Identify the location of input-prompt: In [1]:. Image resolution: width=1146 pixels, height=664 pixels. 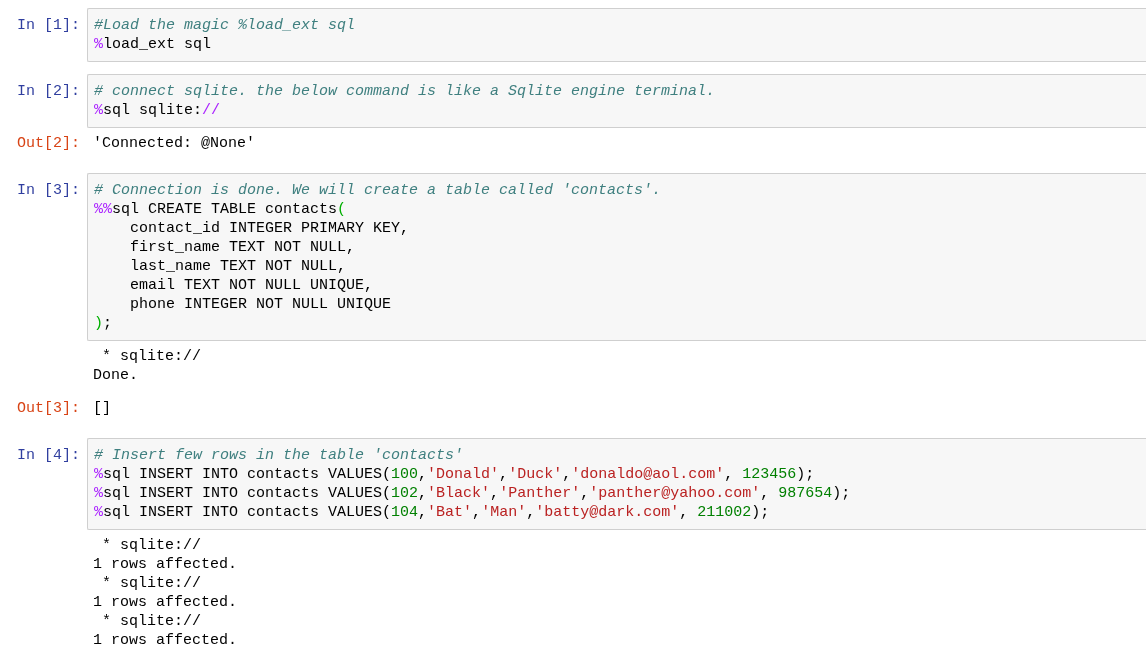
(48, 25).